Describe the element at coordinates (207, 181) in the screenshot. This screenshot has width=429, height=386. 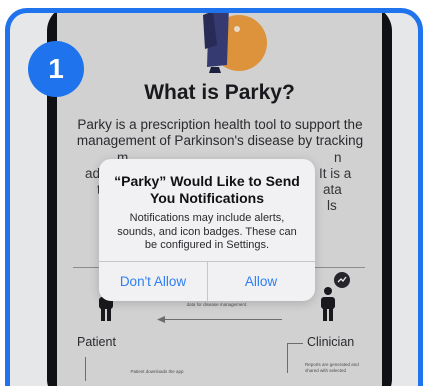
I see `alert-title-line: “Parky” Would Like to Send` at that location.